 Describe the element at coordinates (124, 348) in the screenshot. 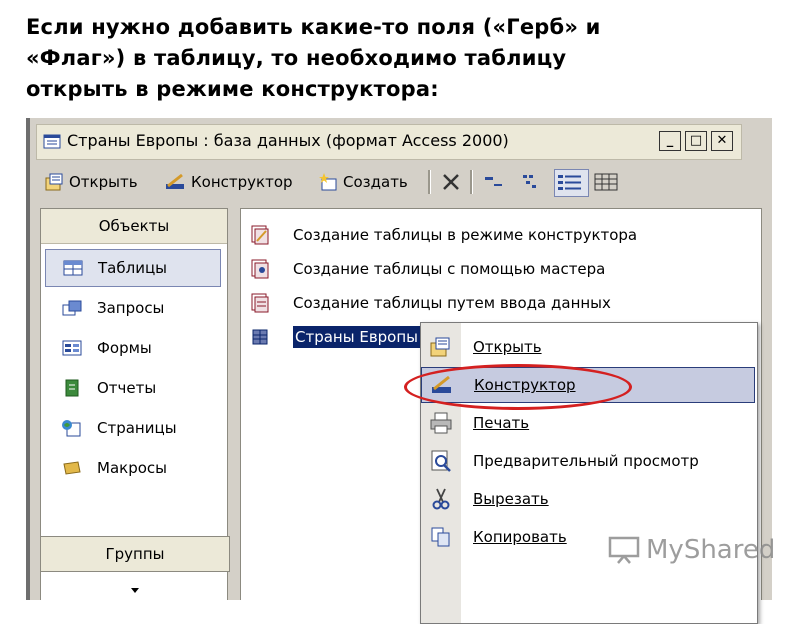

I see `objects-item-label: Формы` at that location.